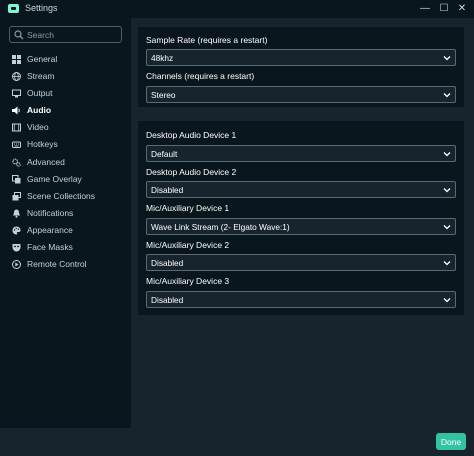  Describe the element at coordinates (167, 190) in the screenshot. I see `desktop-audio-2-value: Disabled` at that location.